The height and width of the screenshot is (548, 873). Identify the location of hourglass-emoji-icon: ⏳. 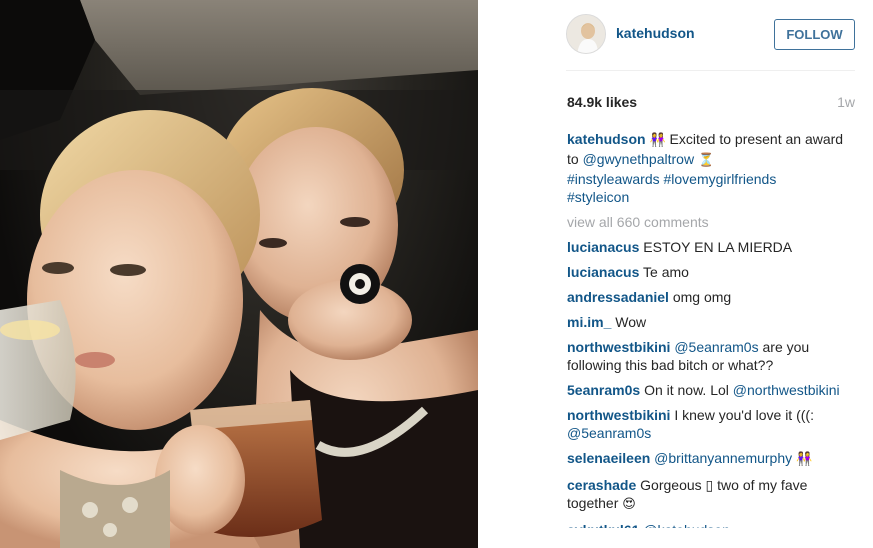
(706, 160).